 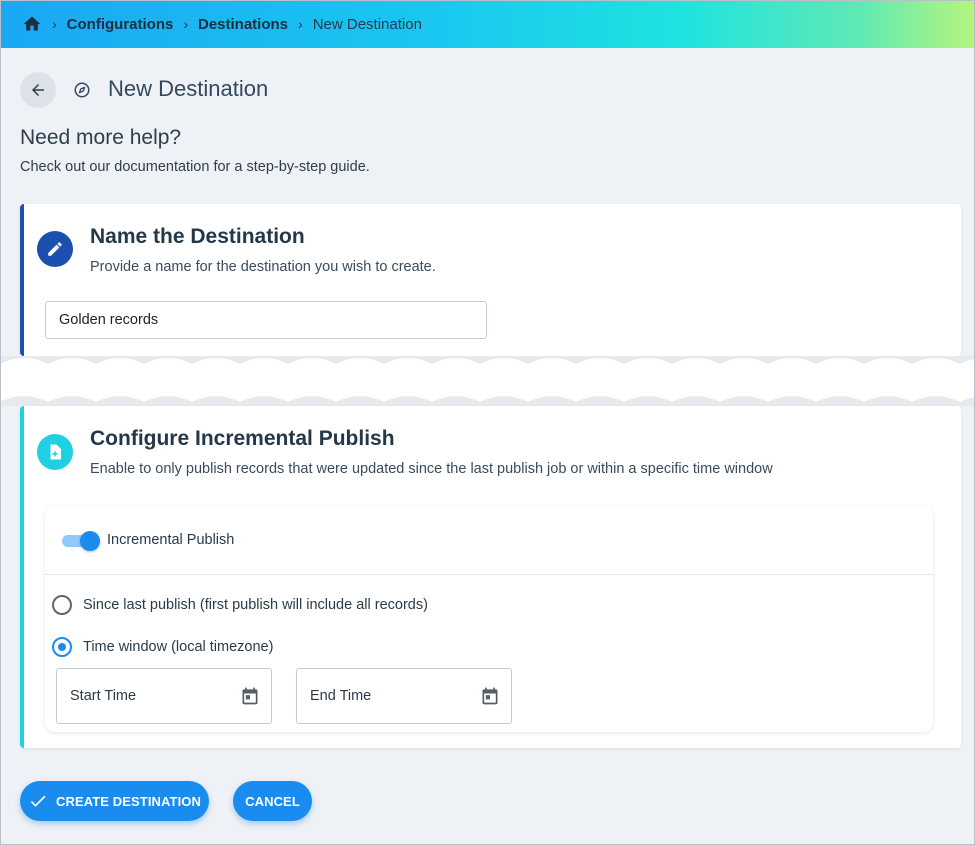 I want to click on incremental-toggle-row: Incremental Publish, so click(x=489, y=540).